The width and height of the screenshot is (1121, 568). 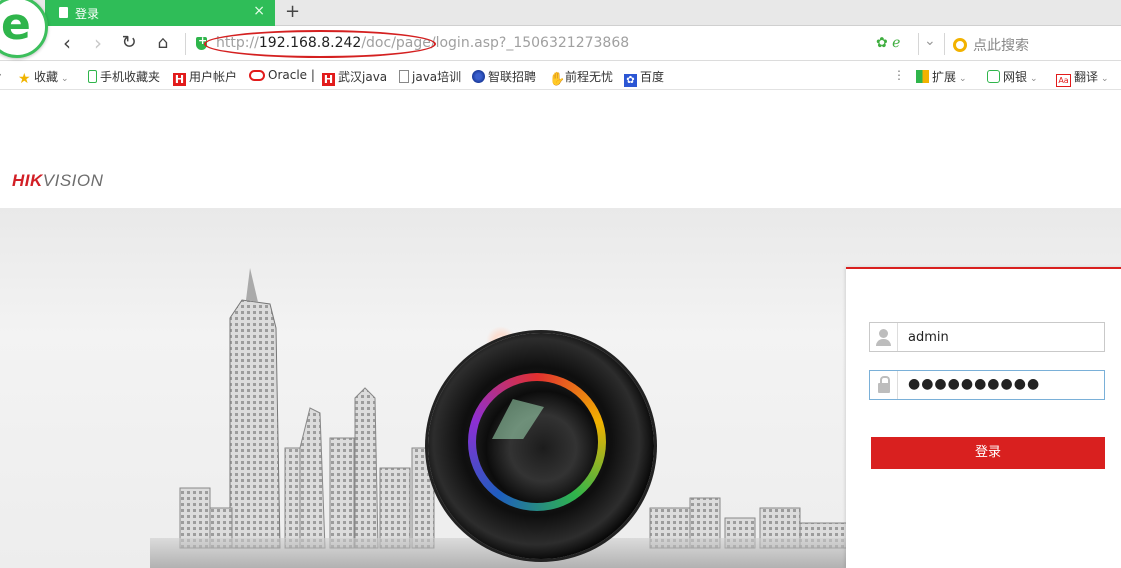 I want to click on bookmark-label: 百度, so click(x=652, y=77).